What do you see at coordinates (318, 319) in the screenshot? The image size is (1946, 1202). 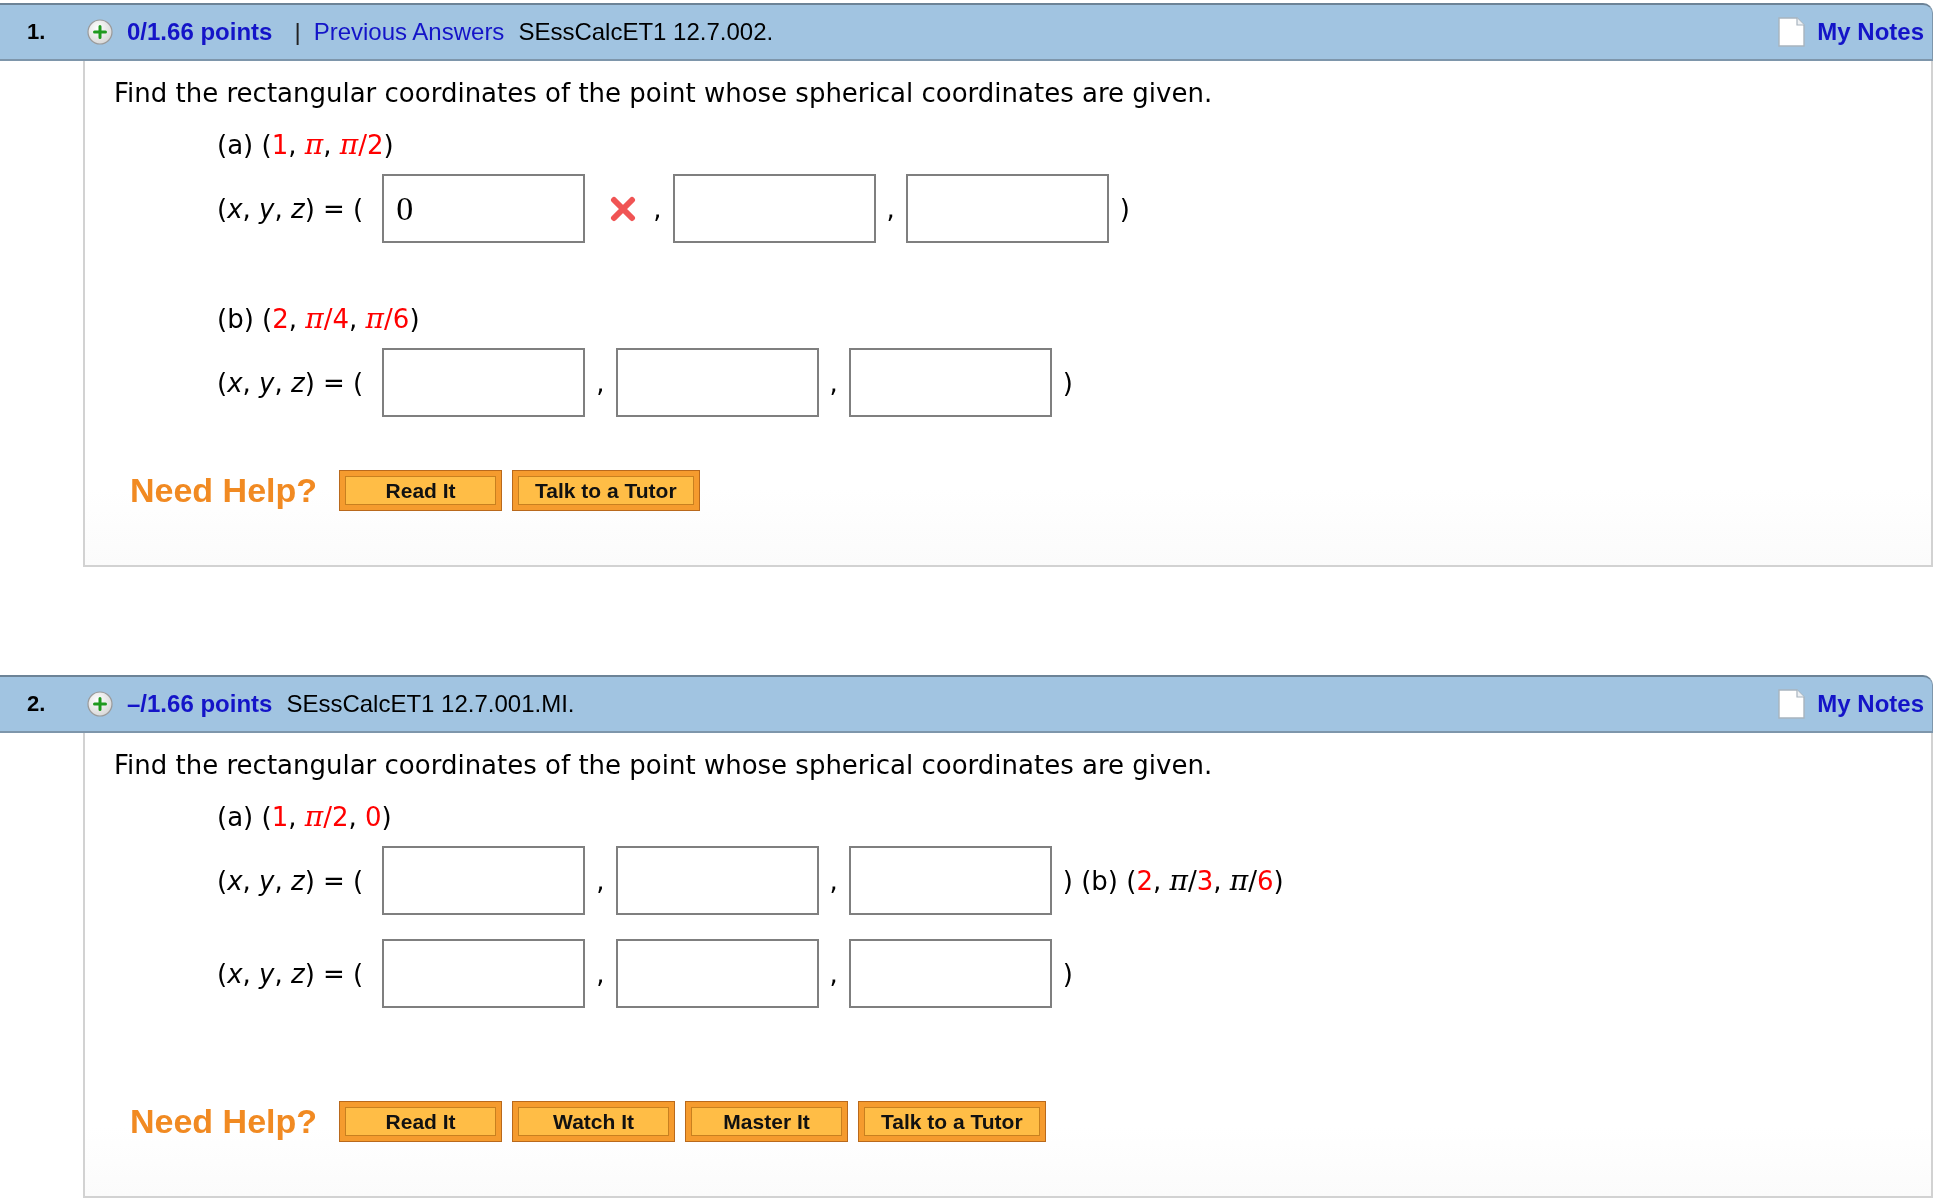 I see `part-label: (b) (2, π/4, π/6)` at bounding box center [318, 319].